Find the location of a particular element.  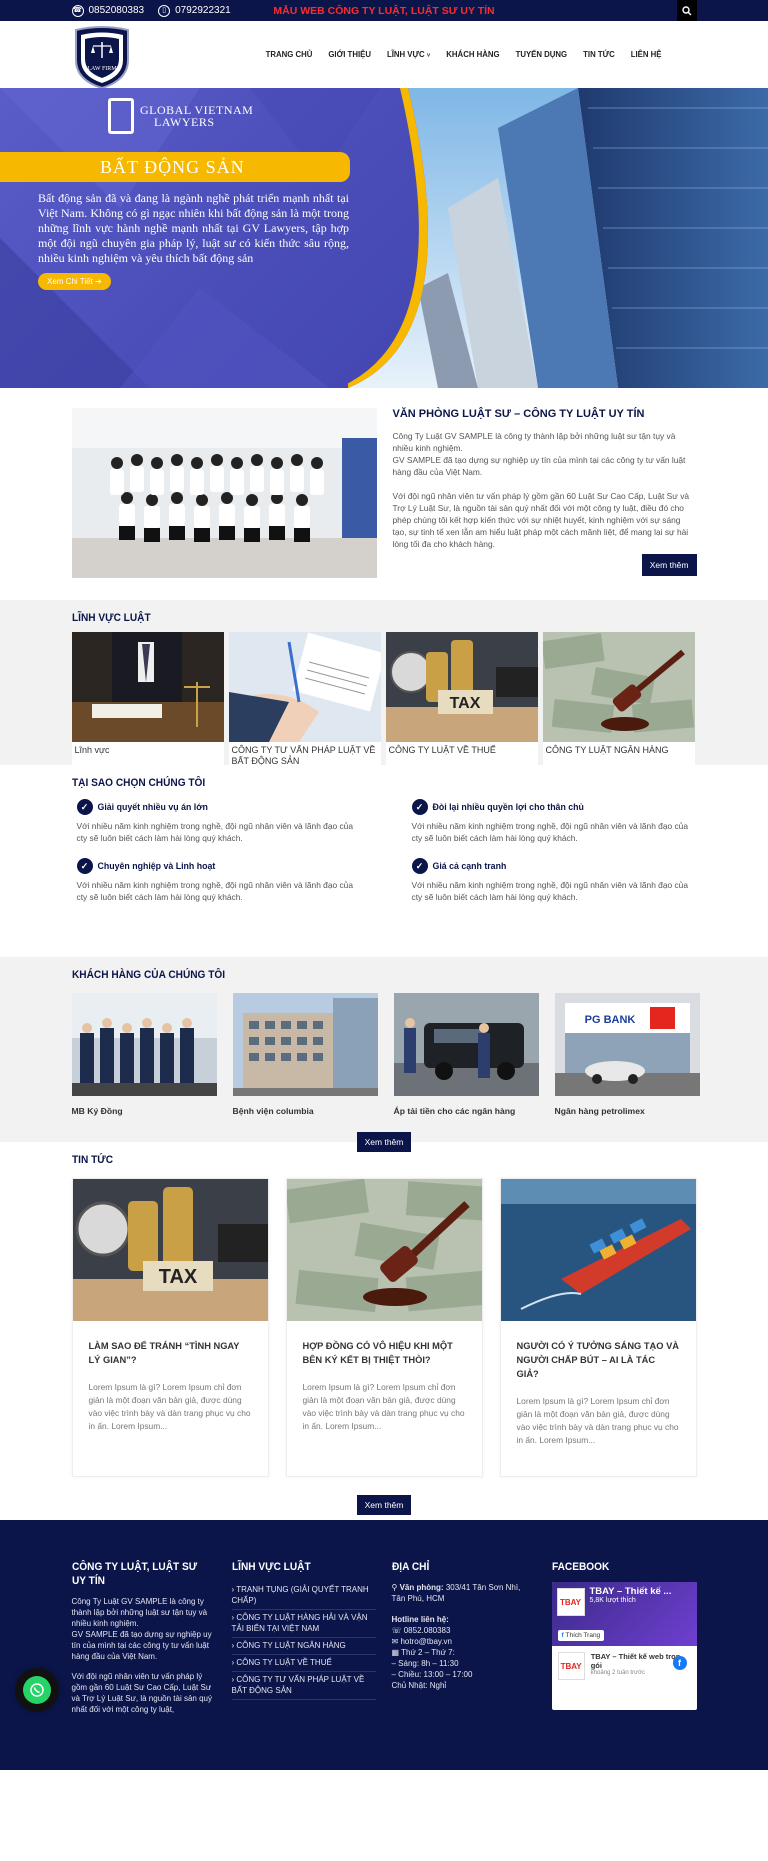

section-title: LĨNH VỰC LUẬT is located at coordinates (111, 618).